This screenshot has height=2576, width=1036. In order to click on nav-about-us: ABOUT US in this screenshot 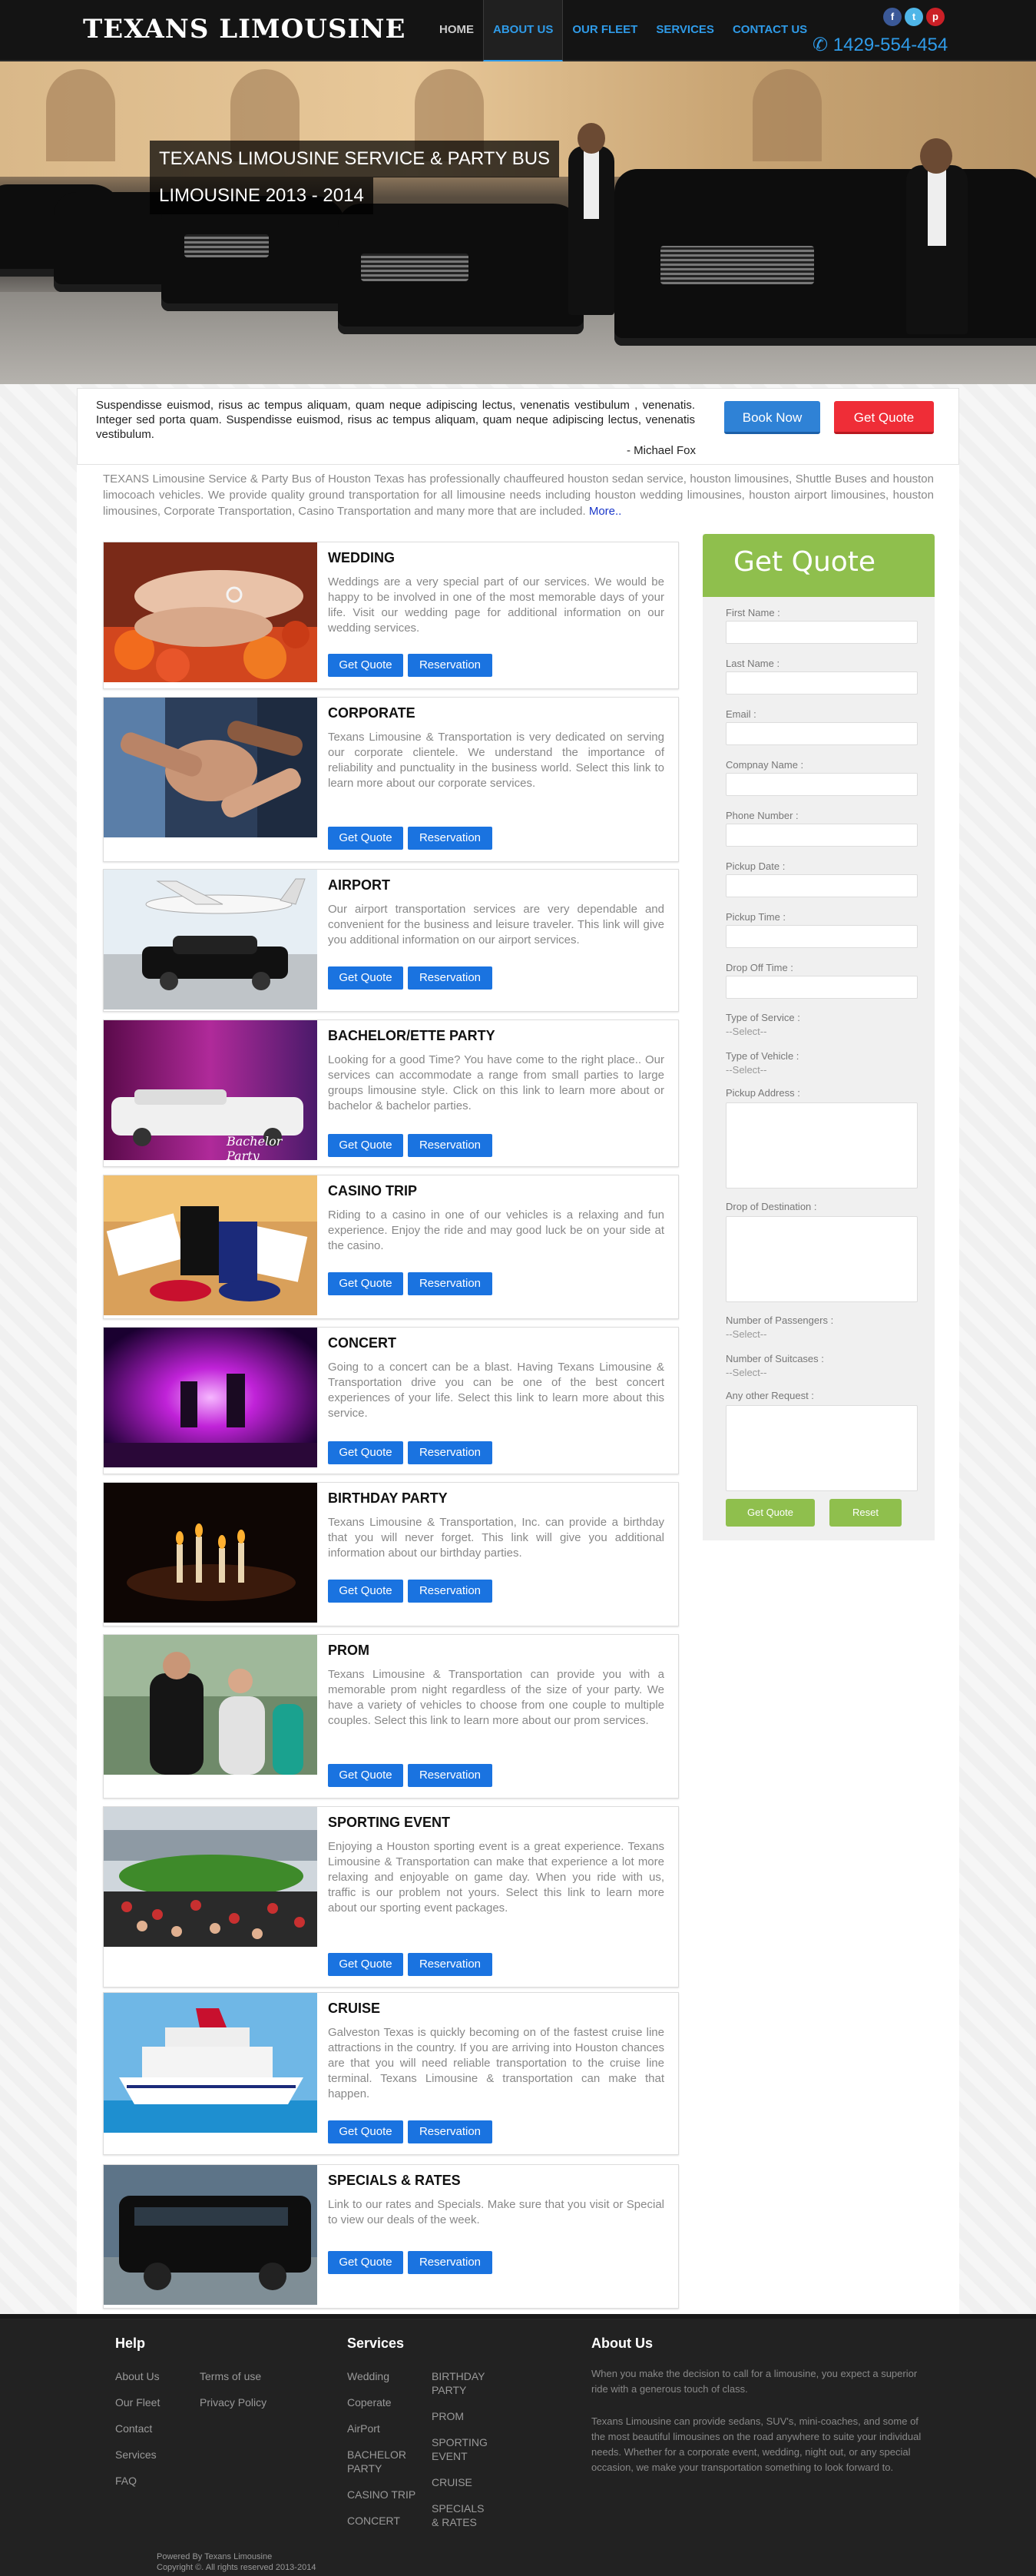, I will do `click(523, 30)`.